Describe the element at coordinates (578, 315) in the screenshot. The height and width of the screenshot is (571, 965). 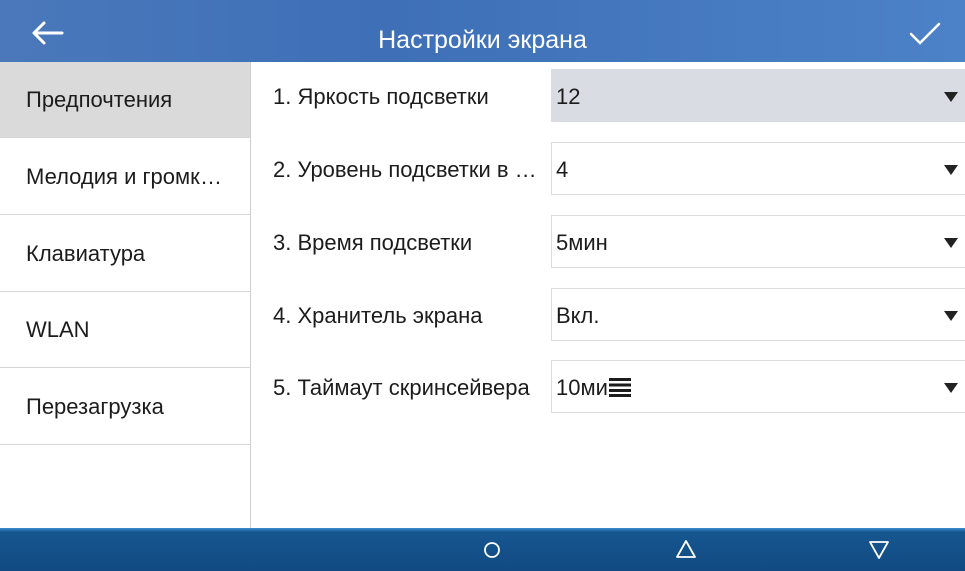
I see `select-value: Вкл.` at that location.